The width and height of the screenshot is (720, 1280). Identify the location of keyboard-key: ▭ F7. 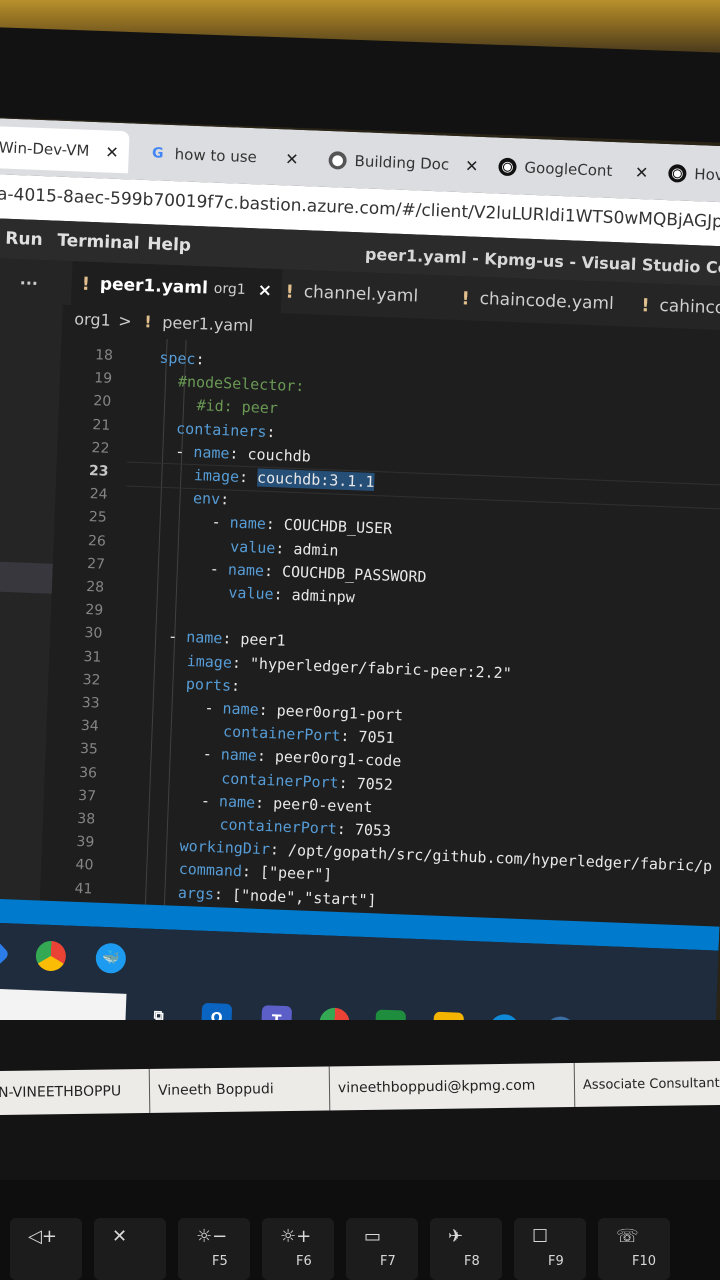
(382, 1249).